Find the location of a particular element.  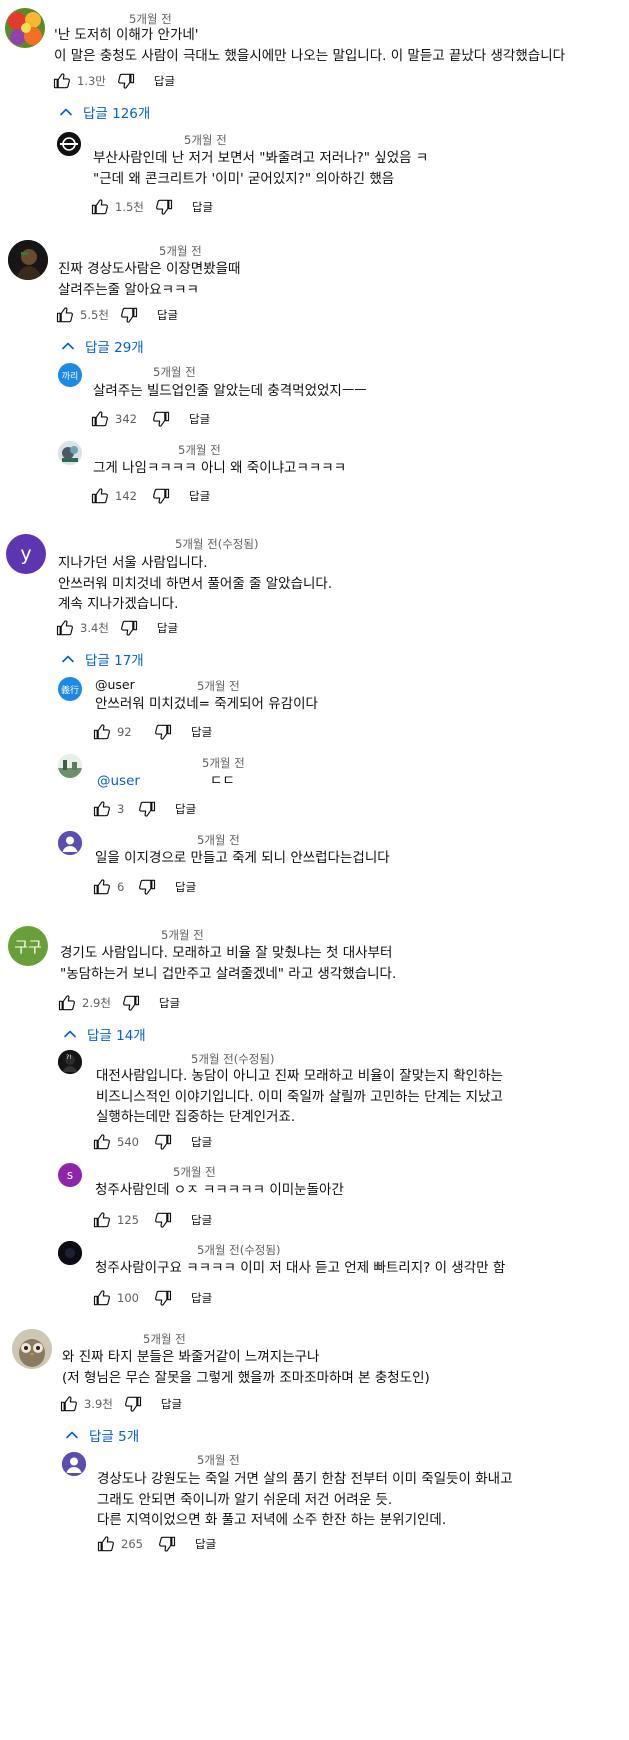

avatar: s is located at coordinates (70, 1175).